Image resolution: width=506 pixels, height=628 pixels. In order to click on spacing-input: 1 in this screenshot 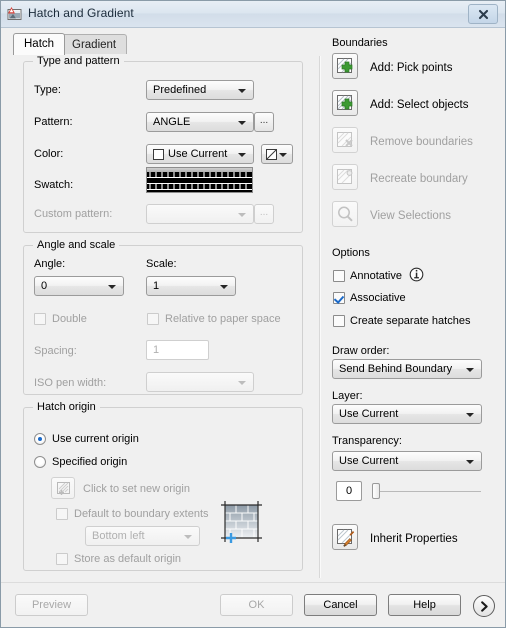, I will do `click(177, 350)`.